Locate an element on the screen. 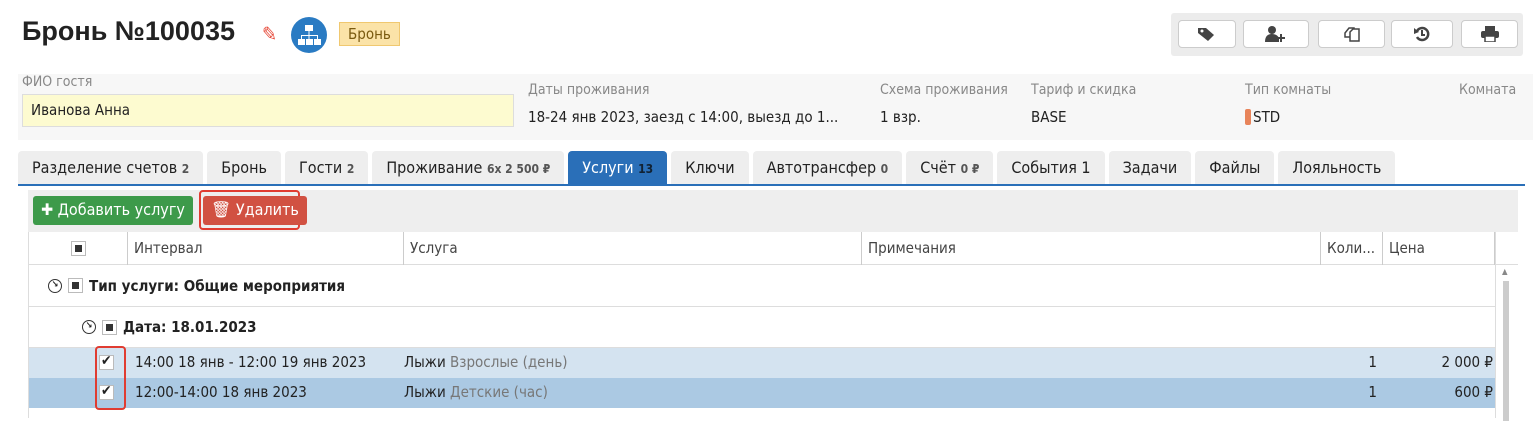 The height and width of the screenshot is (421, 1533). tab-keys: Ключи is located at coordinates (710, 168).